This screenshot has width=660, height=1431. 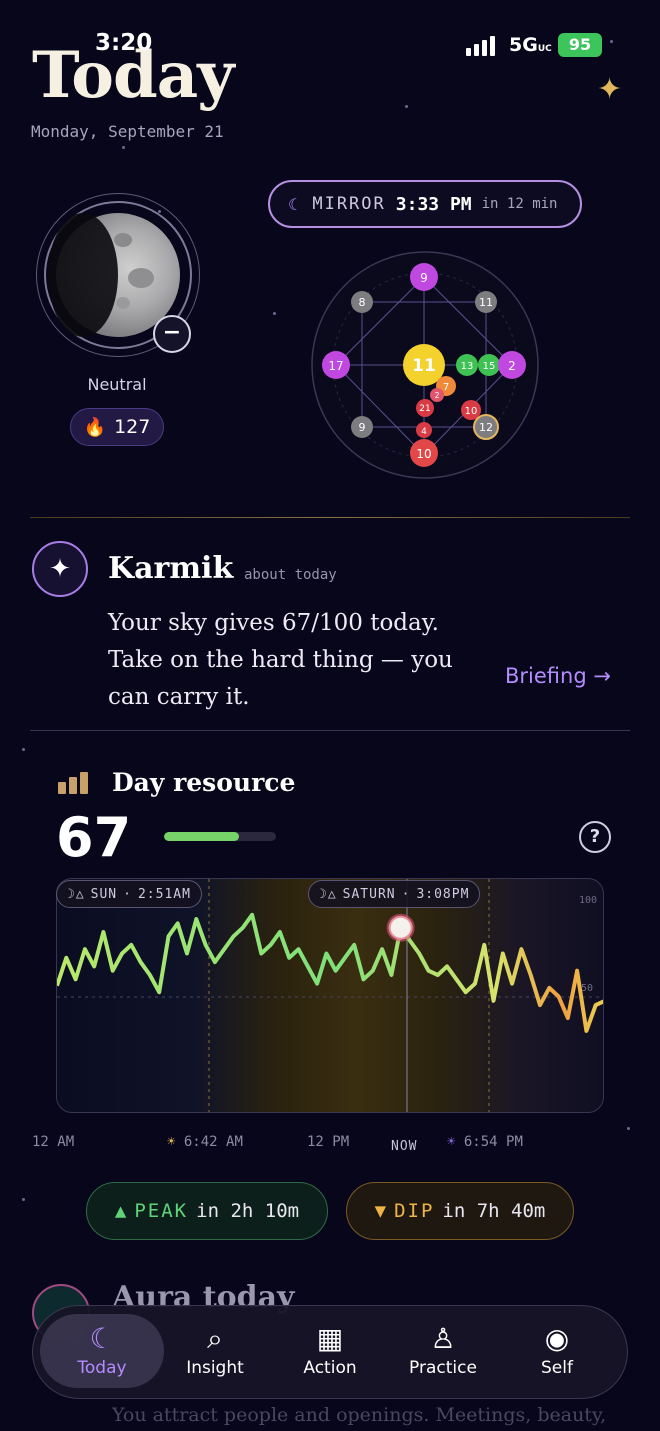 I want to click on tab-self: ◉ Self, so click(x=557, y=1351).